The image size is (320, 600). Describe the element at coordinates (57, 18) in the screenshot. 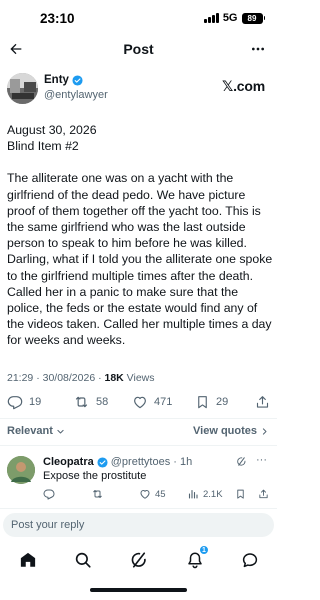

I see `status-time: 23:10` at that location.